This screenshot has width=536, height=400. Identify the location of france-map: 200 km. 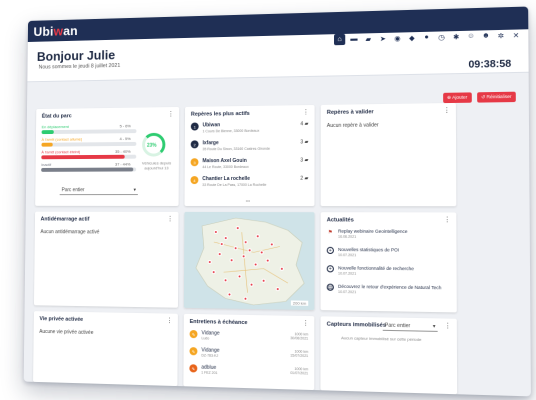
(249, 261).